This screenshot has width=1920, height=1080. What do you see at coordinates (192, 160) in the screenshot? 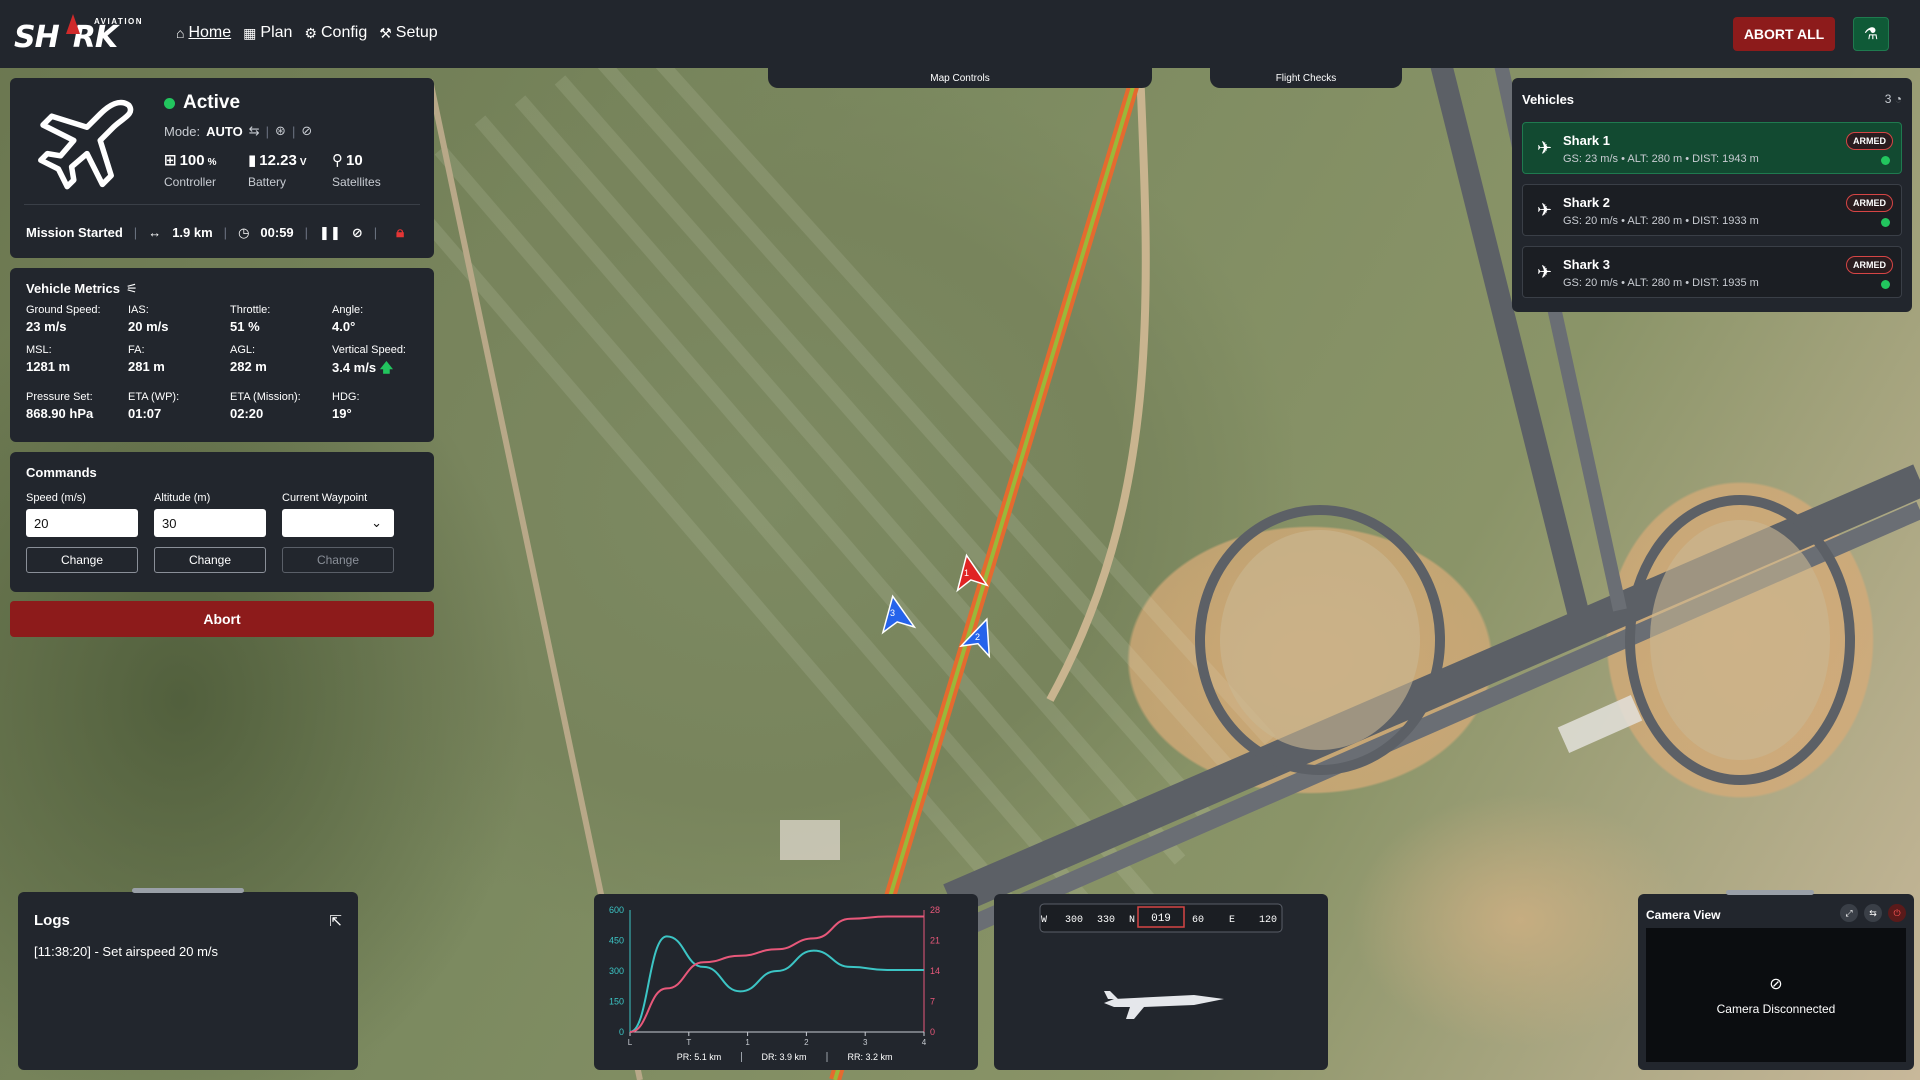
I see `controller-value: 100` at bounding box center [192, 160].